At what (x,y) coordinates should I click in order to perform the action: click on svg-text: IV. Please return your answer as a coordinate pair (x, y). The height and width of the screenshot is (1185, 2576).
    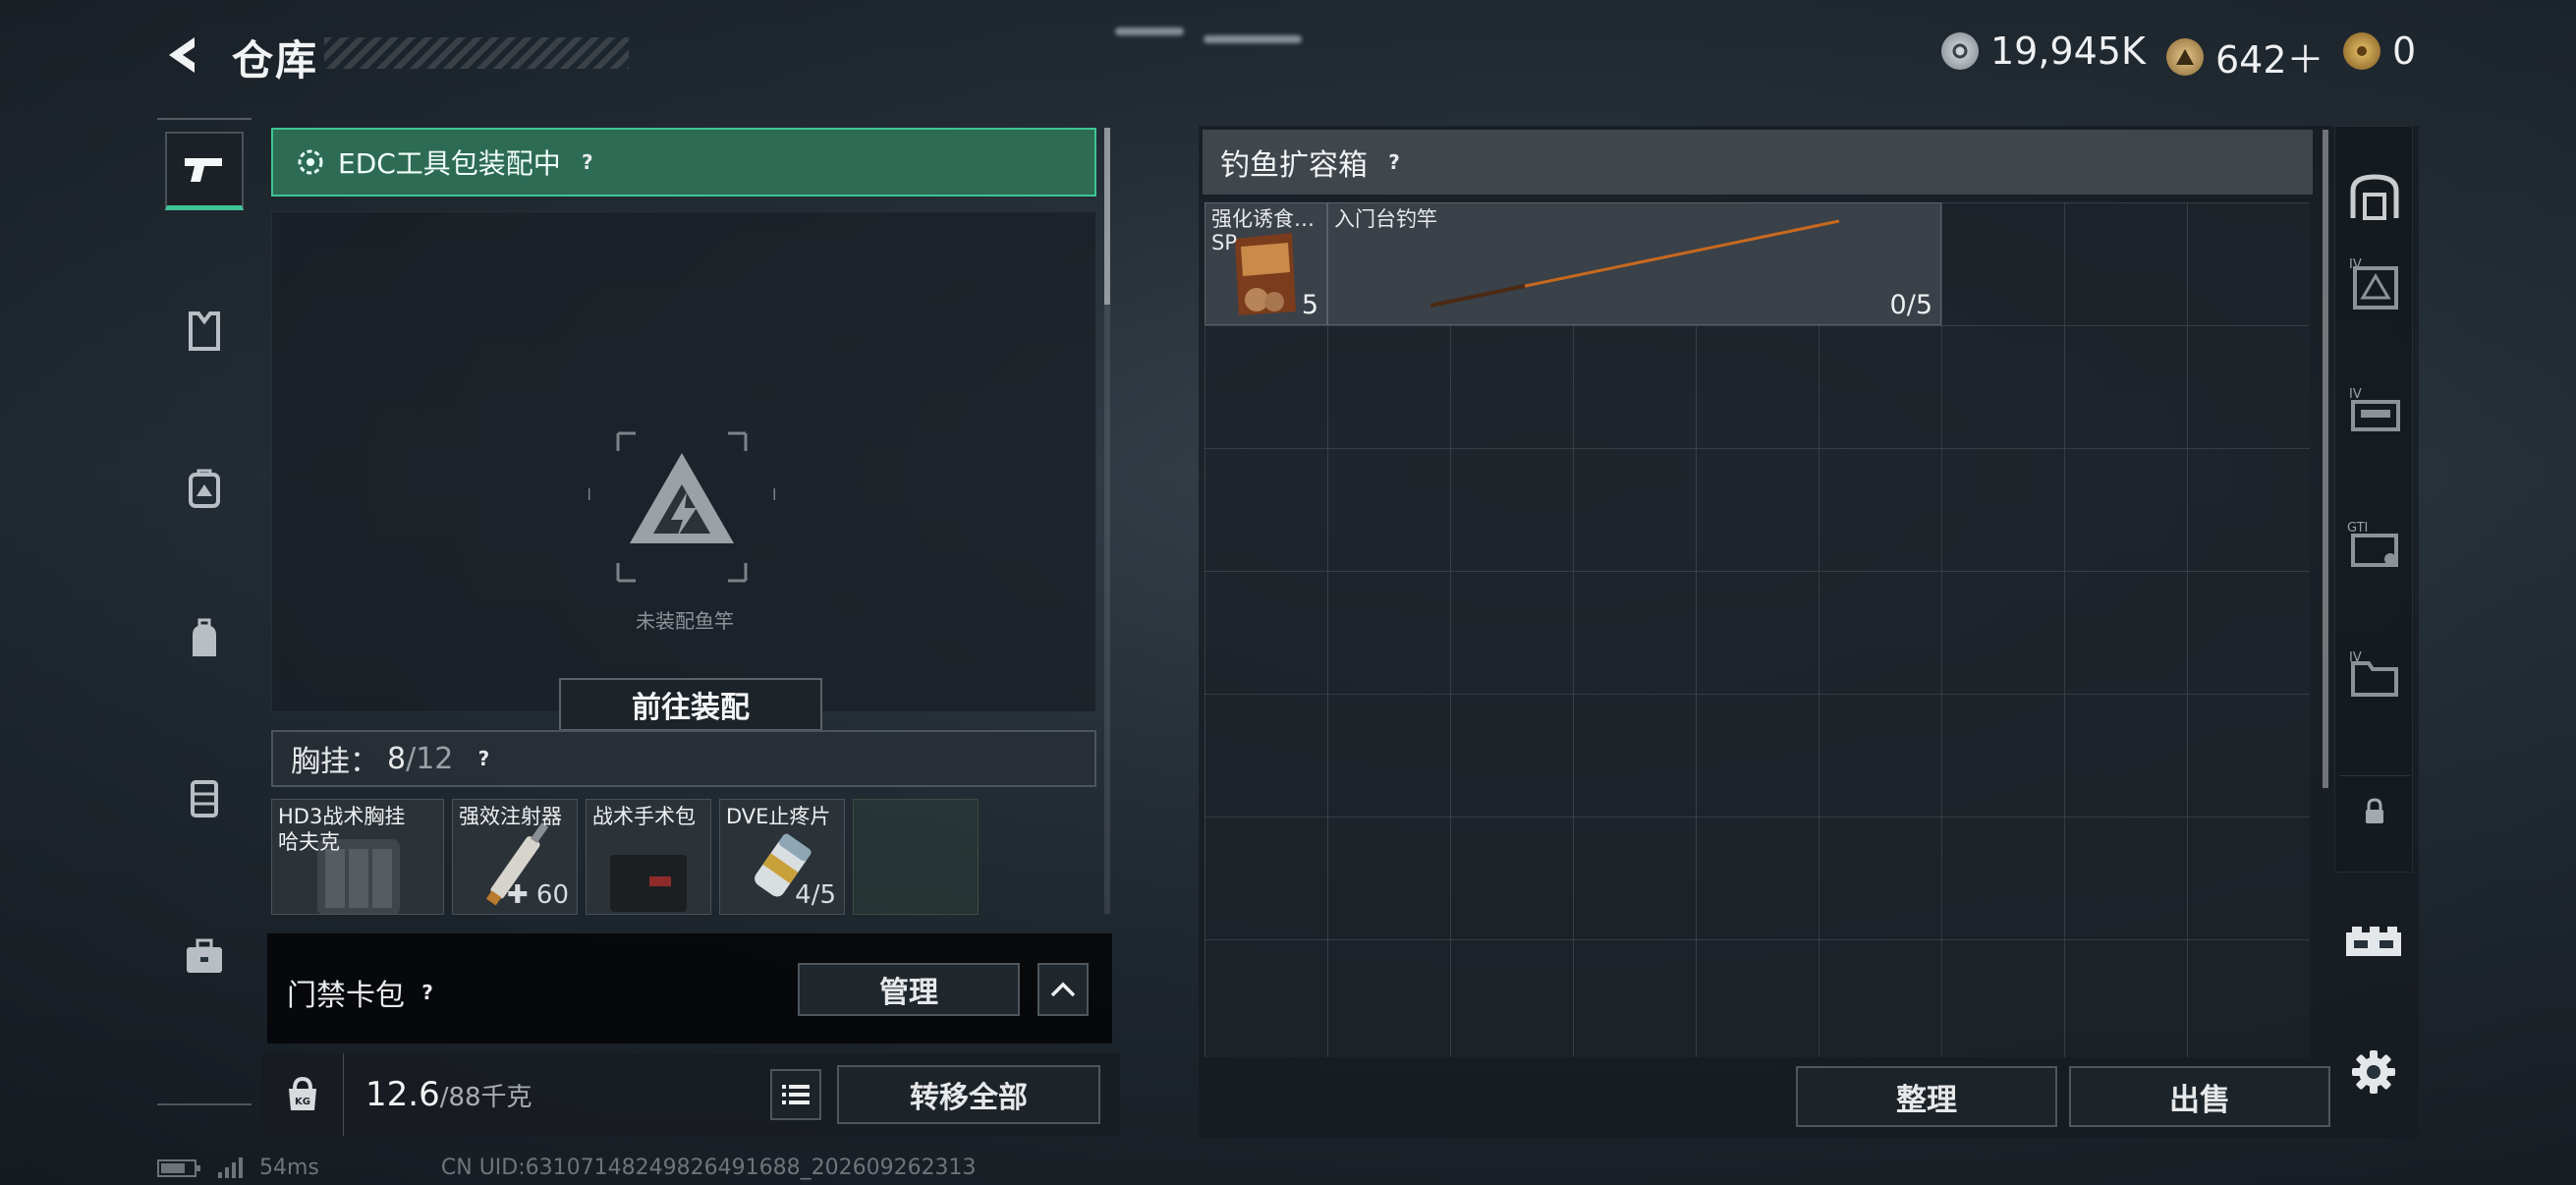
    Looking at the image, I should click on (2355, 395).